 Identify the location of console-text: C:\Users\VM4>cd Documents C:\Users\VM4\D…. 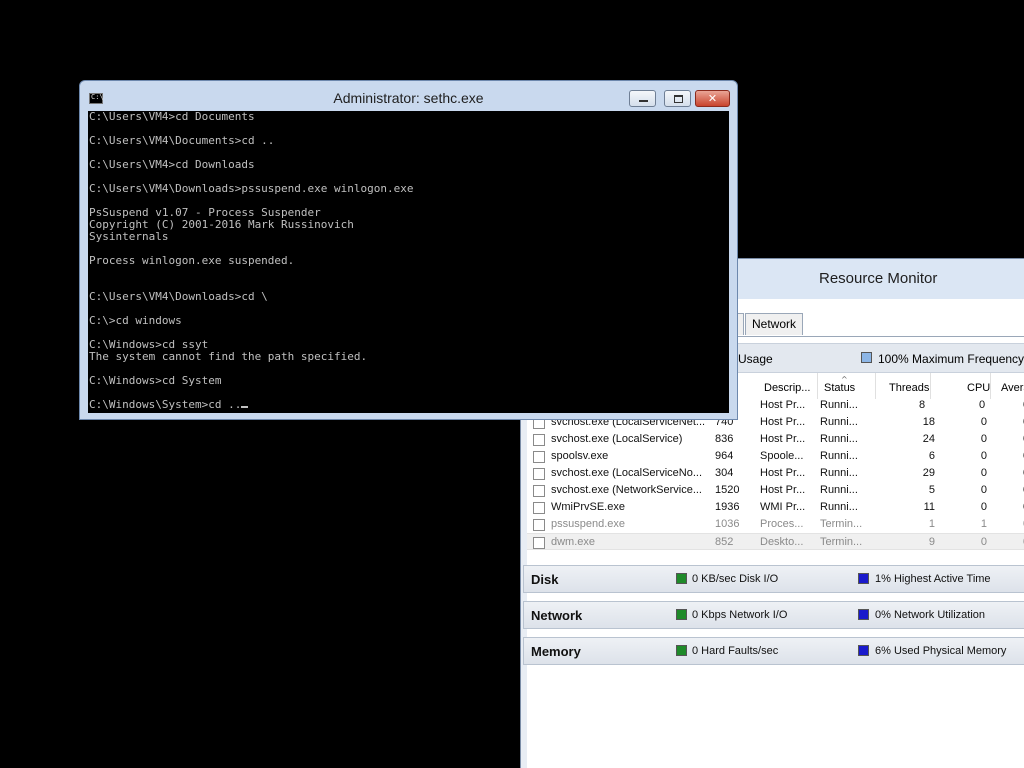
(251, 261).